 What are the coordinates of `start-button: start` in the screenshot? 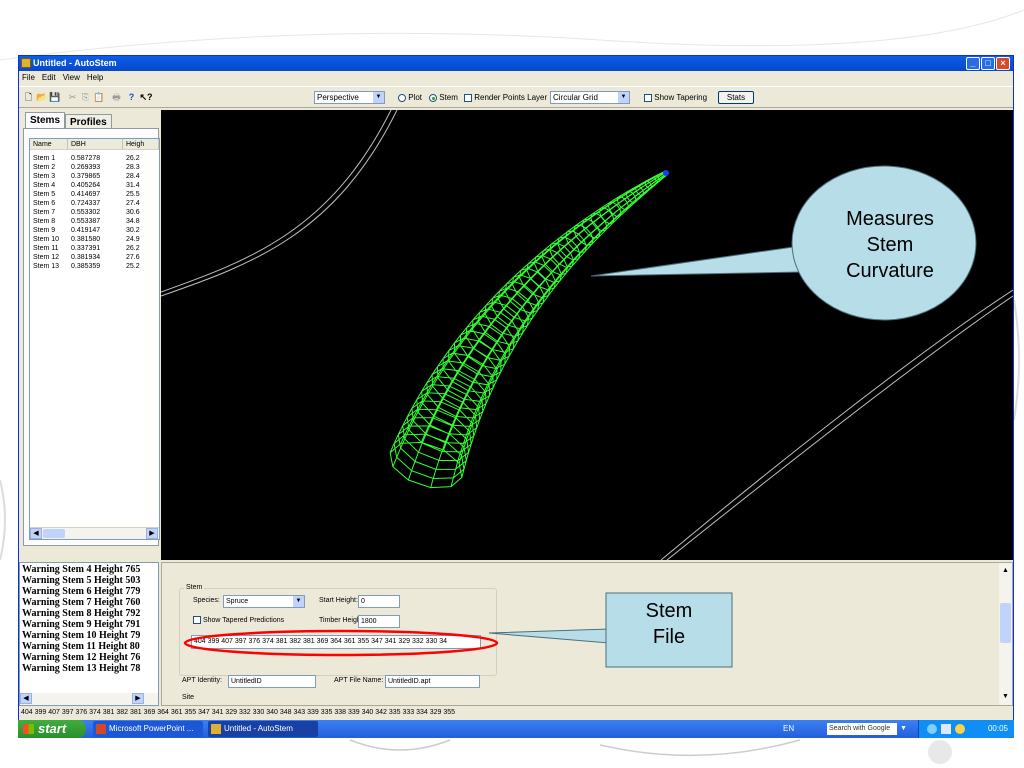 It's located at (52, 729).